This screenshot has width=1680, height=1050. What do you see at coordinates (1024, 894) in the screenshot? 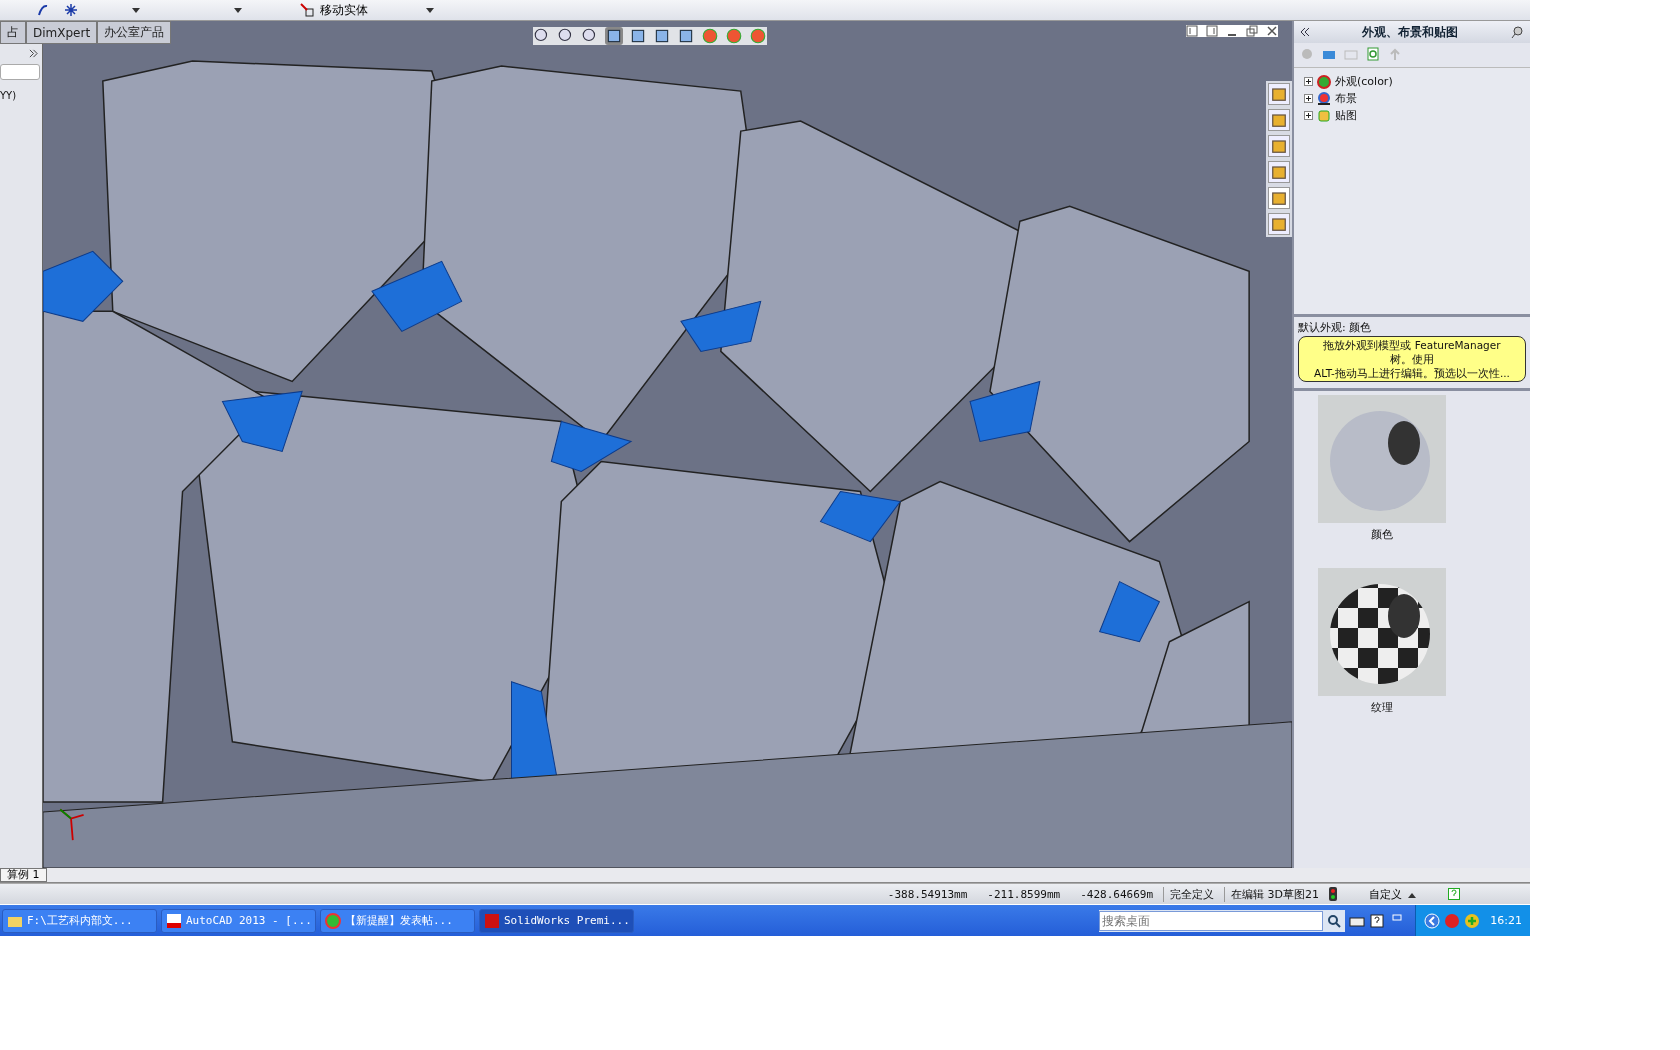
I see `y-coordinate: -211.8599mm` at bounding box center [1024, 894].